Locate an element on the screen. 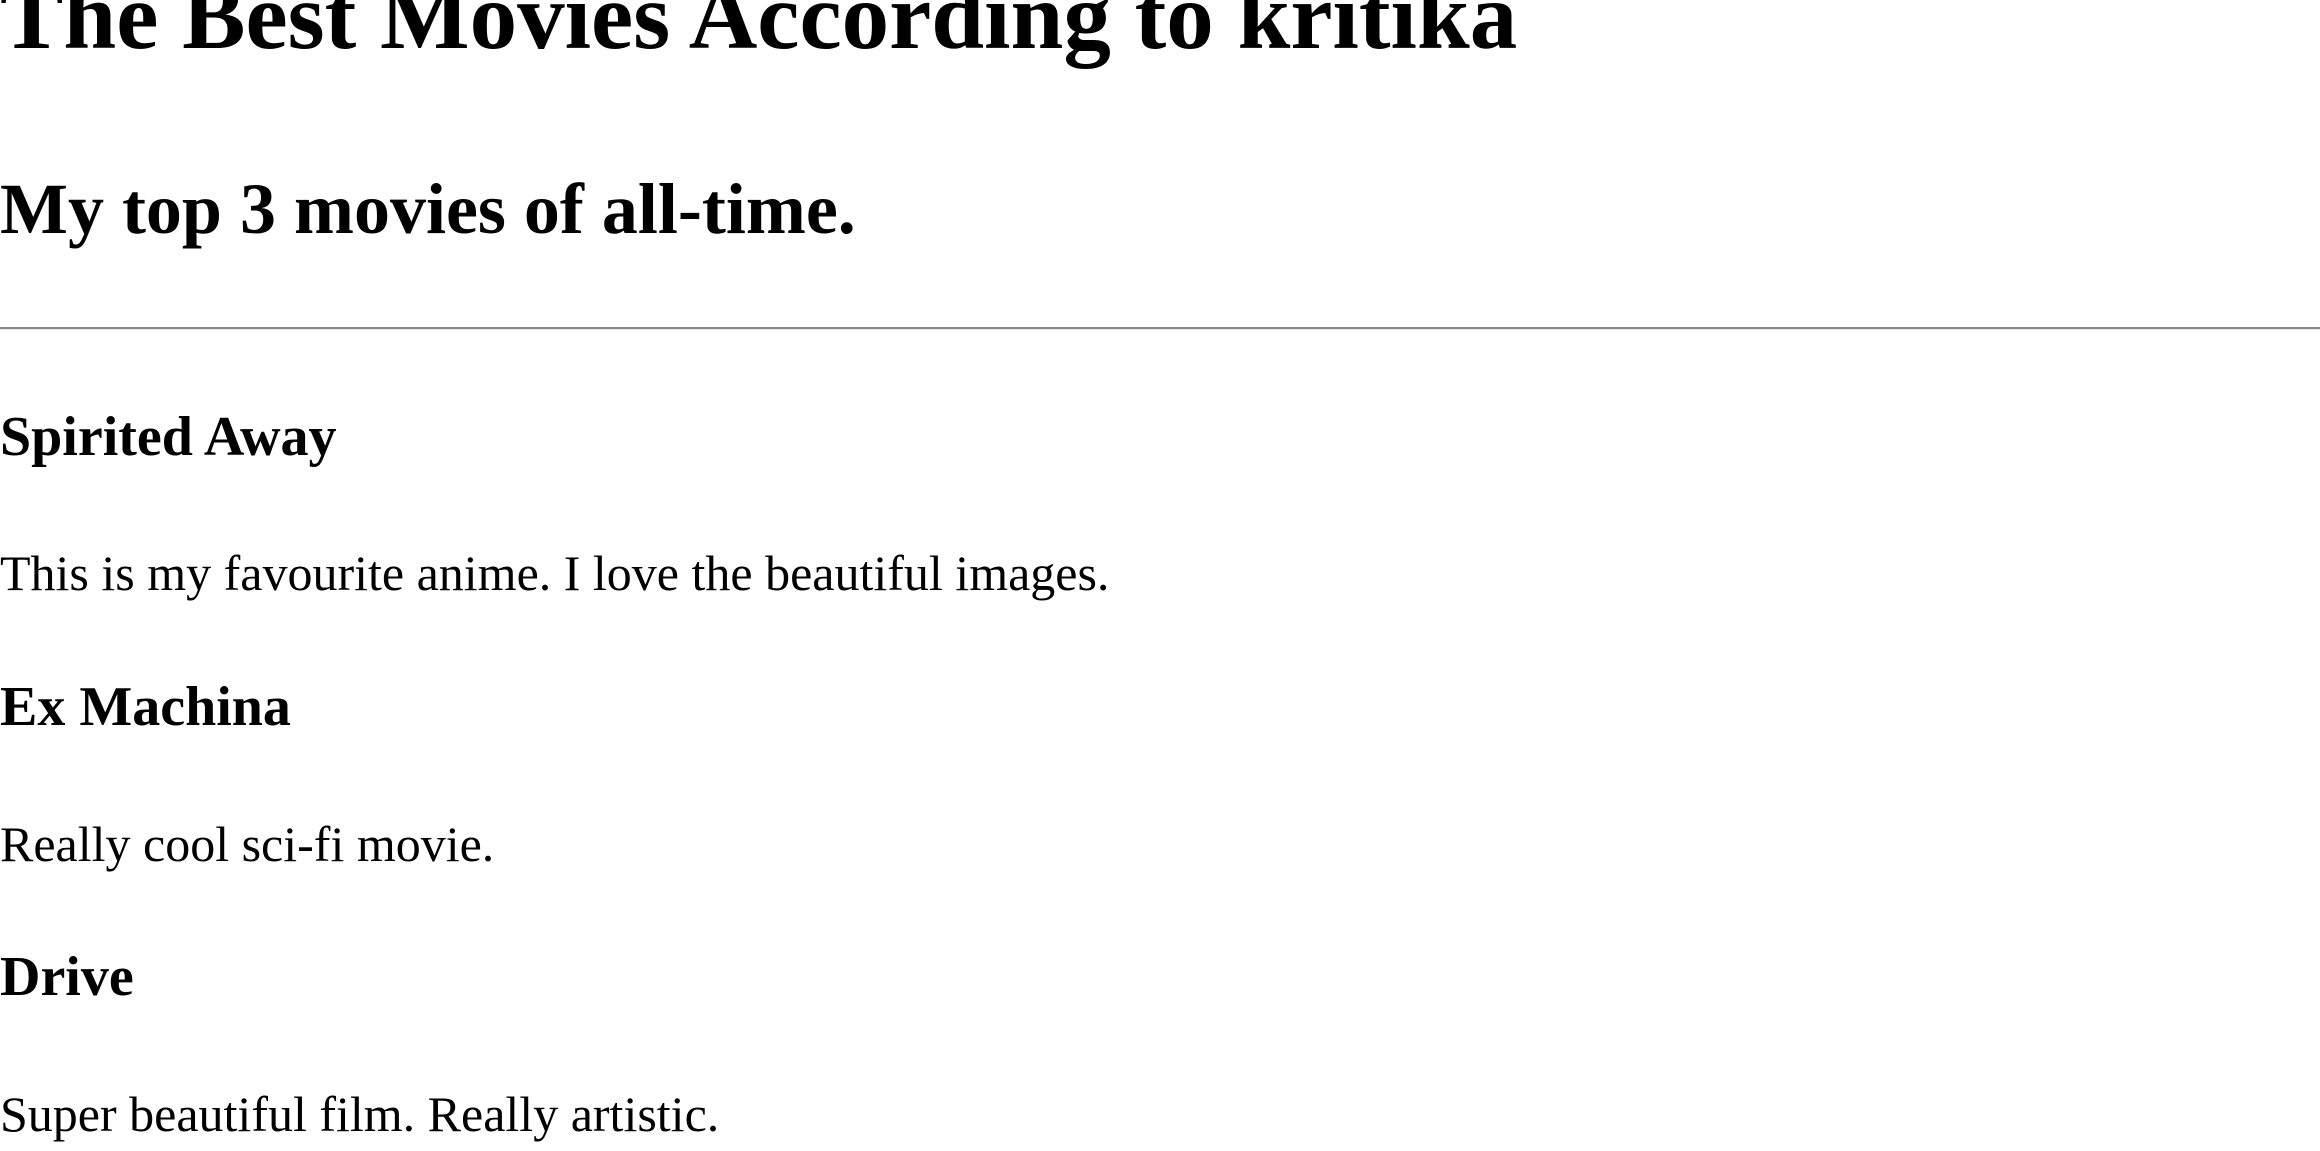  movie-description-drive: Super beautiful film. Really artistic. is located at coordinates (360, 1114).